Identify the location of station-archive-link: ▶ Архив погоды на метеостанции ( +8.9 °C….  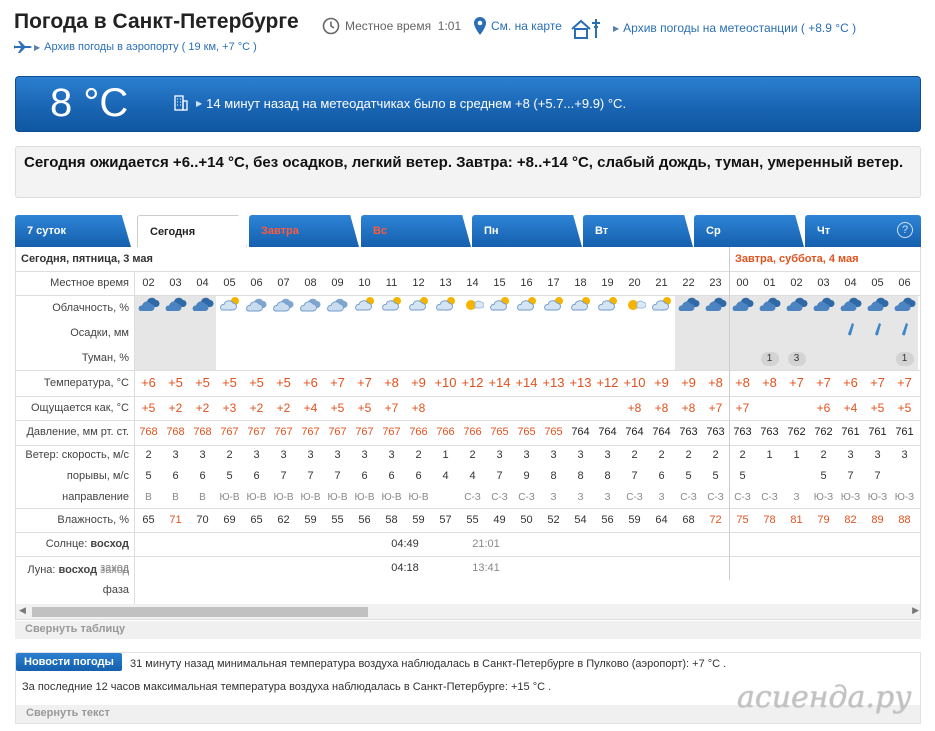
(713, 28).